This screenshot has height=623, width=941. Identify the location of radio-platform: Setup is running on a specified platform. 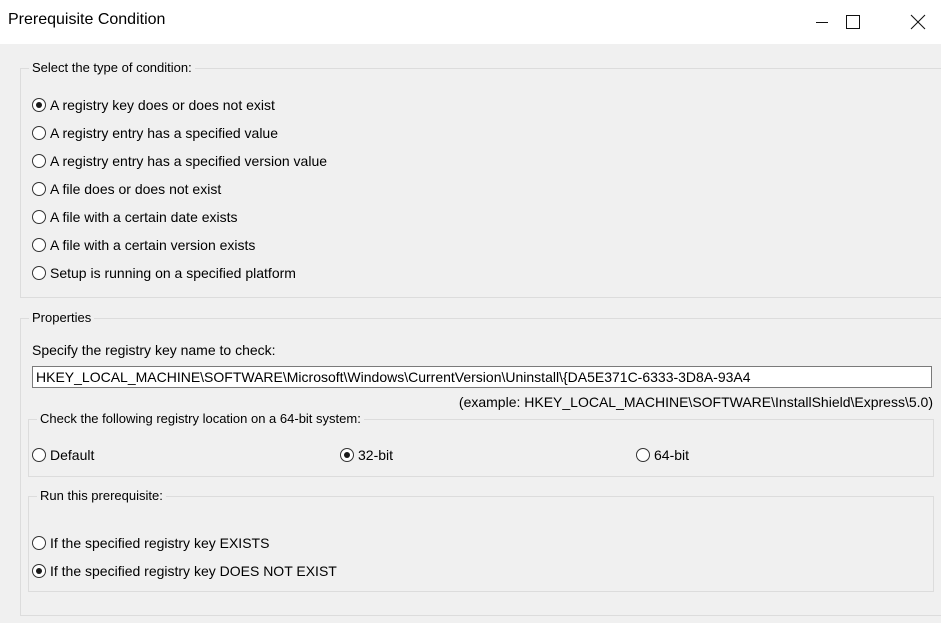
(164, 273).